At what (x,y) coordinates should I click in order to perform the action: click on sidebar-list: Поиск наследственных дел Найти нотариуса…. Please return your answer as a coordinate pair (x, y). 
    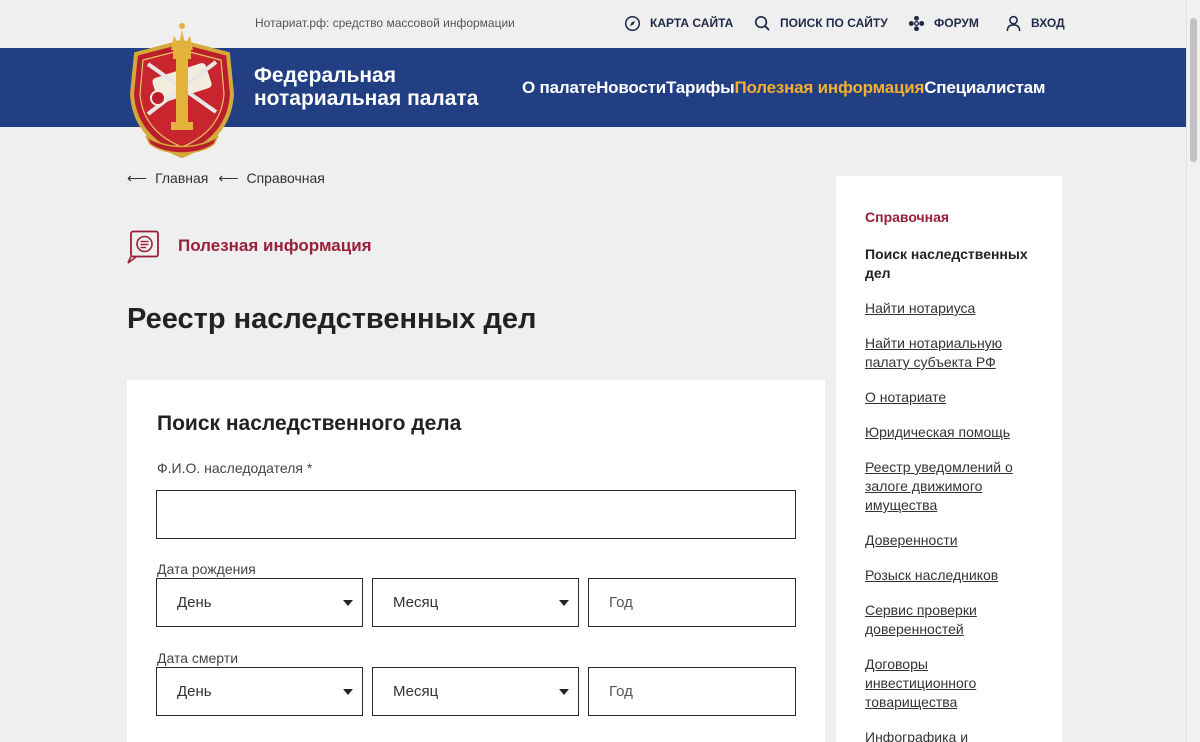
    Looking at the image, I should click on (952, 493).